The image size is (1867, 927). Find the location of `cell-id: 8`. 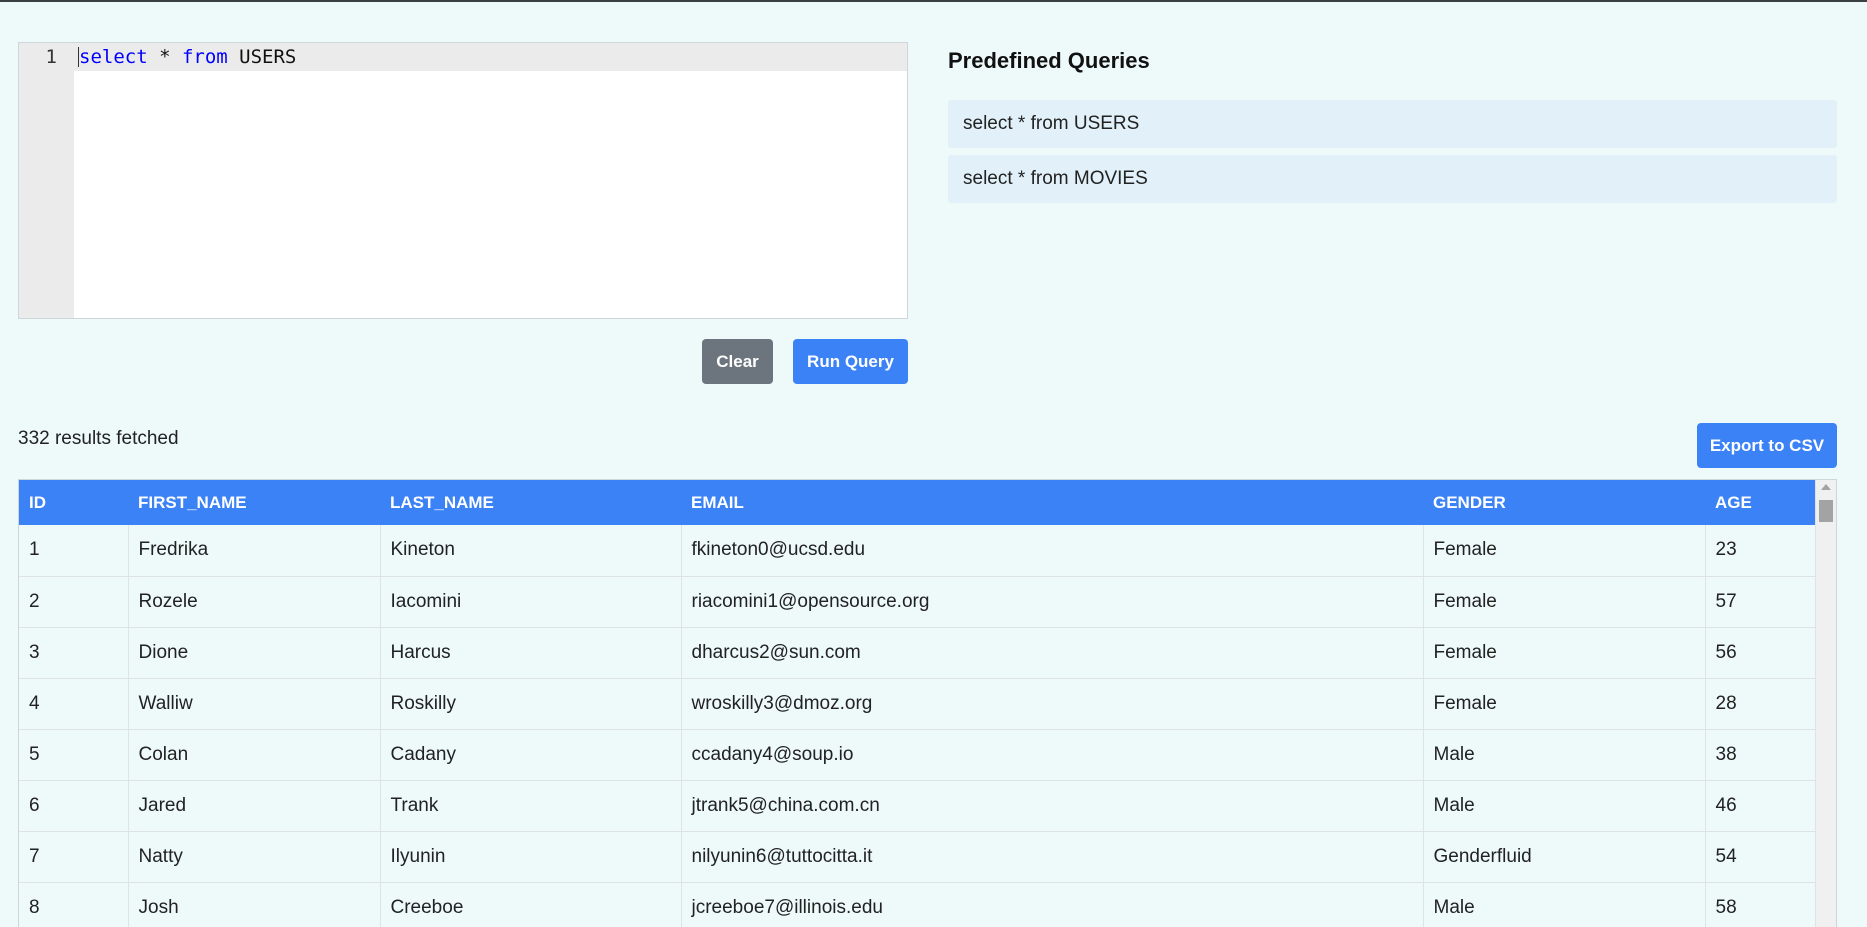

cell-id: 8 is located at coordinates (74, 904).